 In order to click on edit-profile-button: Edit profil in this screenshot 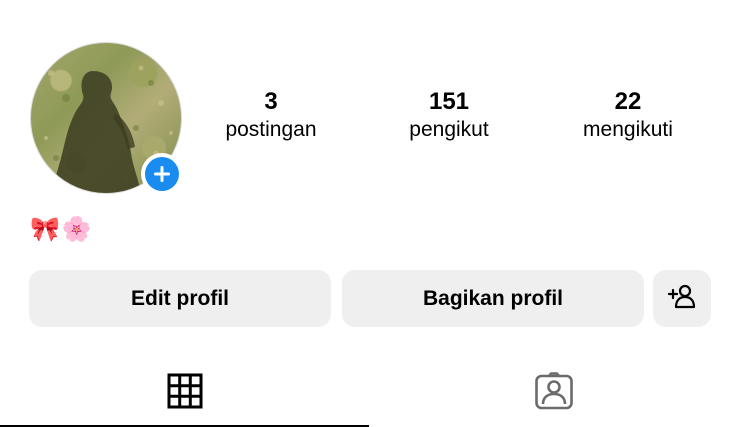, I will do `click(180, 298)`.